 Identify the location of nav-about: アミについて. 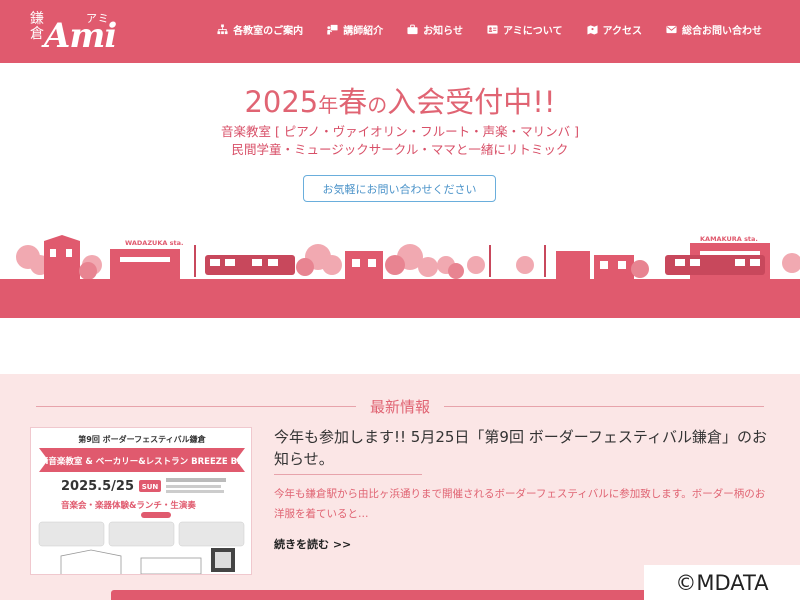
(525, 29).